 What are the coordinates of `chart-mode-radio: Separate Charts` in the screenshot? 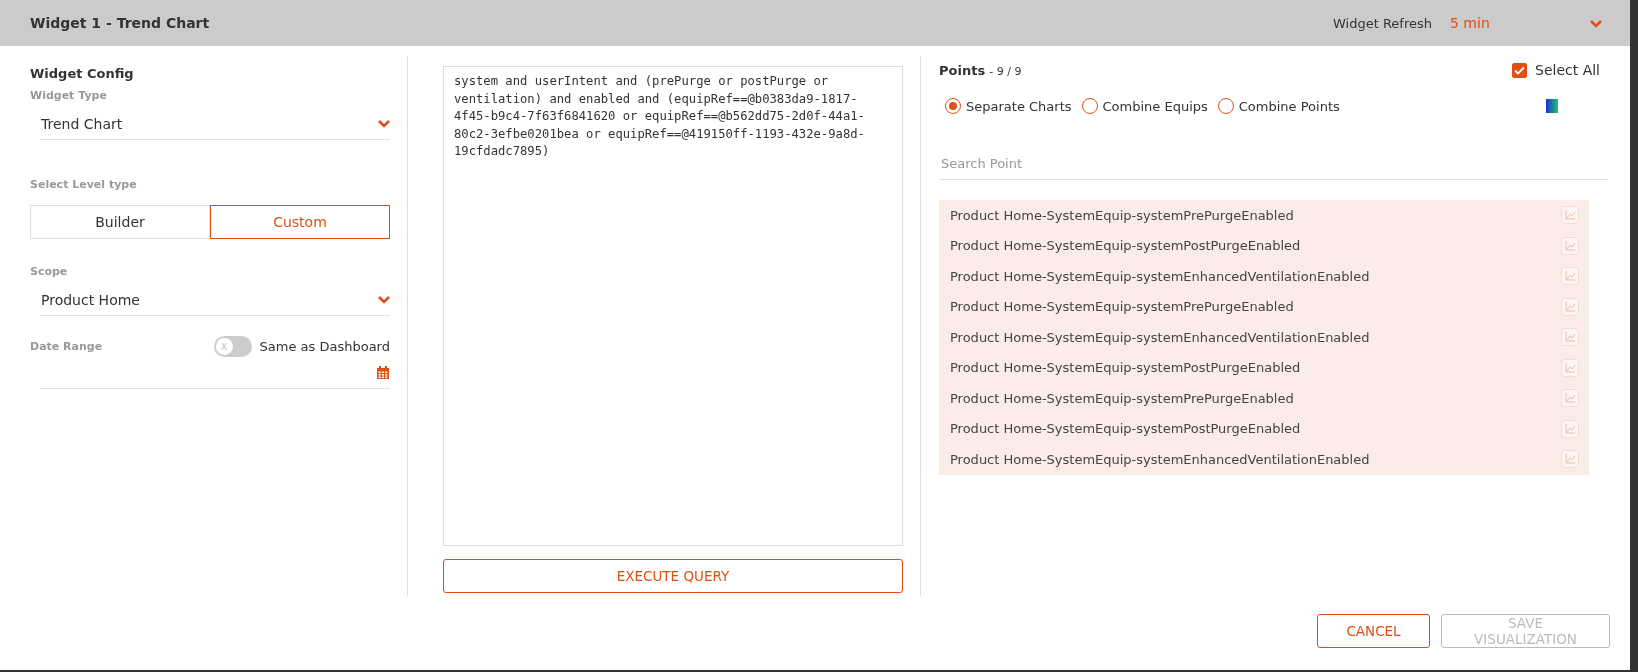 It's located at (1008, 106).